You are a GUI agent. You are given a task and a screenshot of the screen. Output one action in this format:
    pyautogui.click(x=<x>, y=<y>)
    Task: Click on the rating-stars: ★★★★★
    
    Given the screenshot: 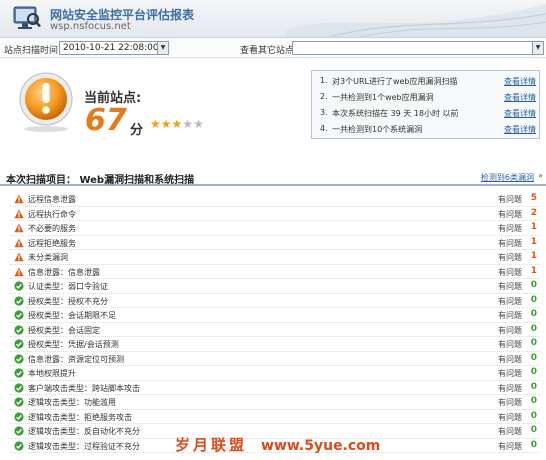 What is the action you would take?
    pyautogui.click(x=177, y=124)
    